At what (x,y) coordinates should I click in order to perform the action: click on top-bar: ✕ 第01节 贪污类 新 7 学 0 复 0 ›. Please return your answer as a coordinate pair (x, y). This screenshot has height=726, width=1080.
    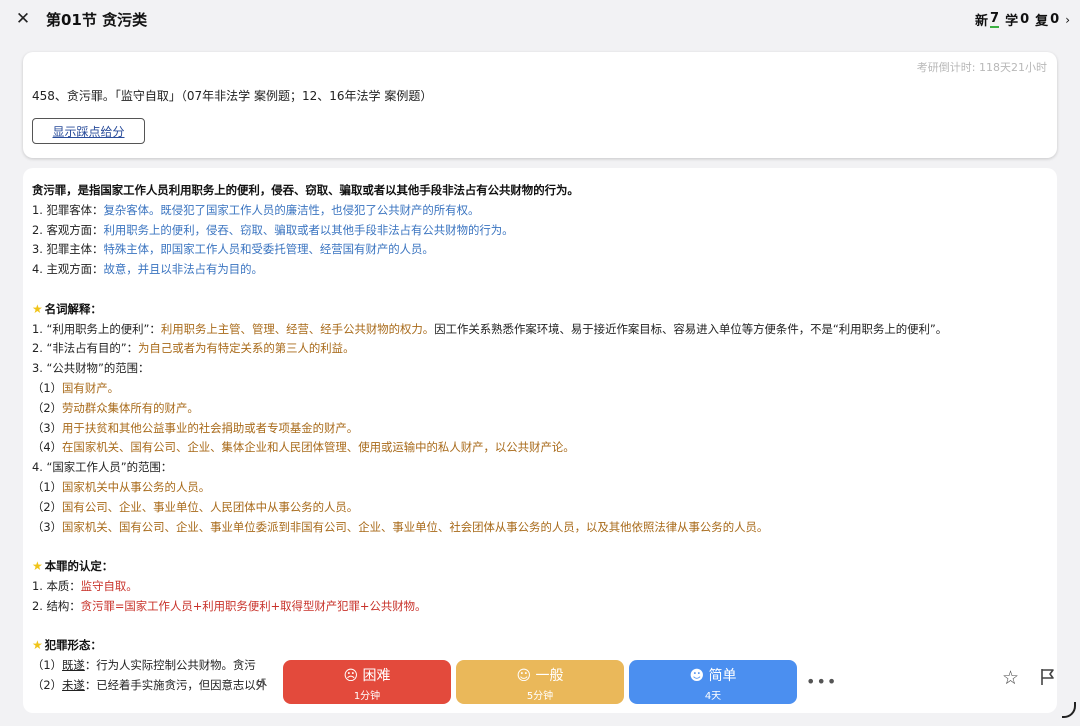
    Looking at the image, I should click on (540, 19).